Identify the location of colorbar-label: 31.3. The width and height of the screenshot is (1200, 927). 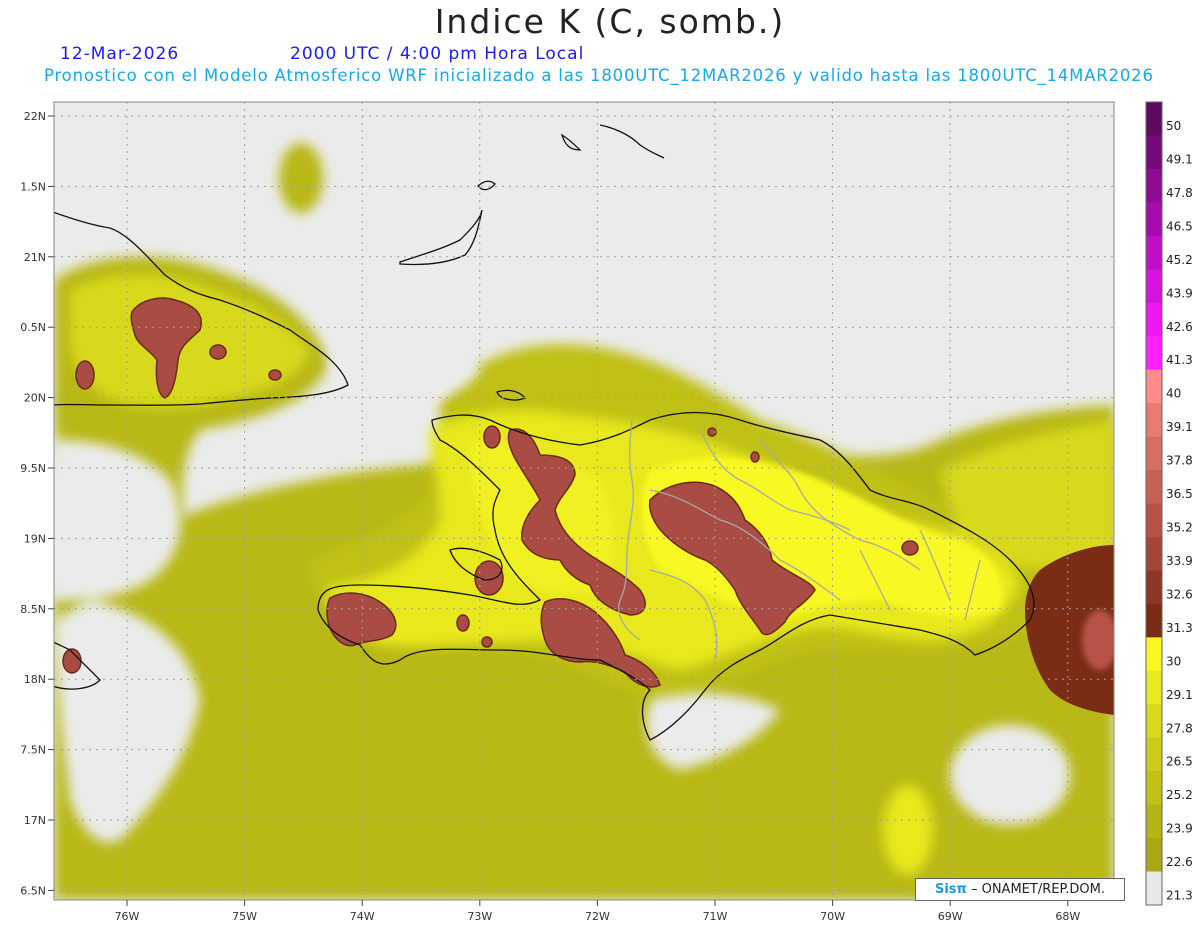
(1179, 628).